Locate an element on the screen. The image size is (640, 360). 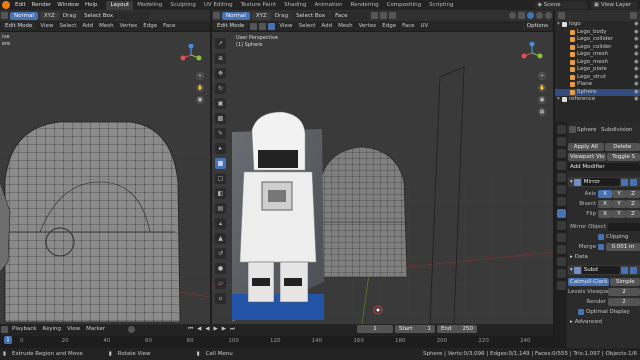
world-props-tab-icon is located at coordinates (561, 189).